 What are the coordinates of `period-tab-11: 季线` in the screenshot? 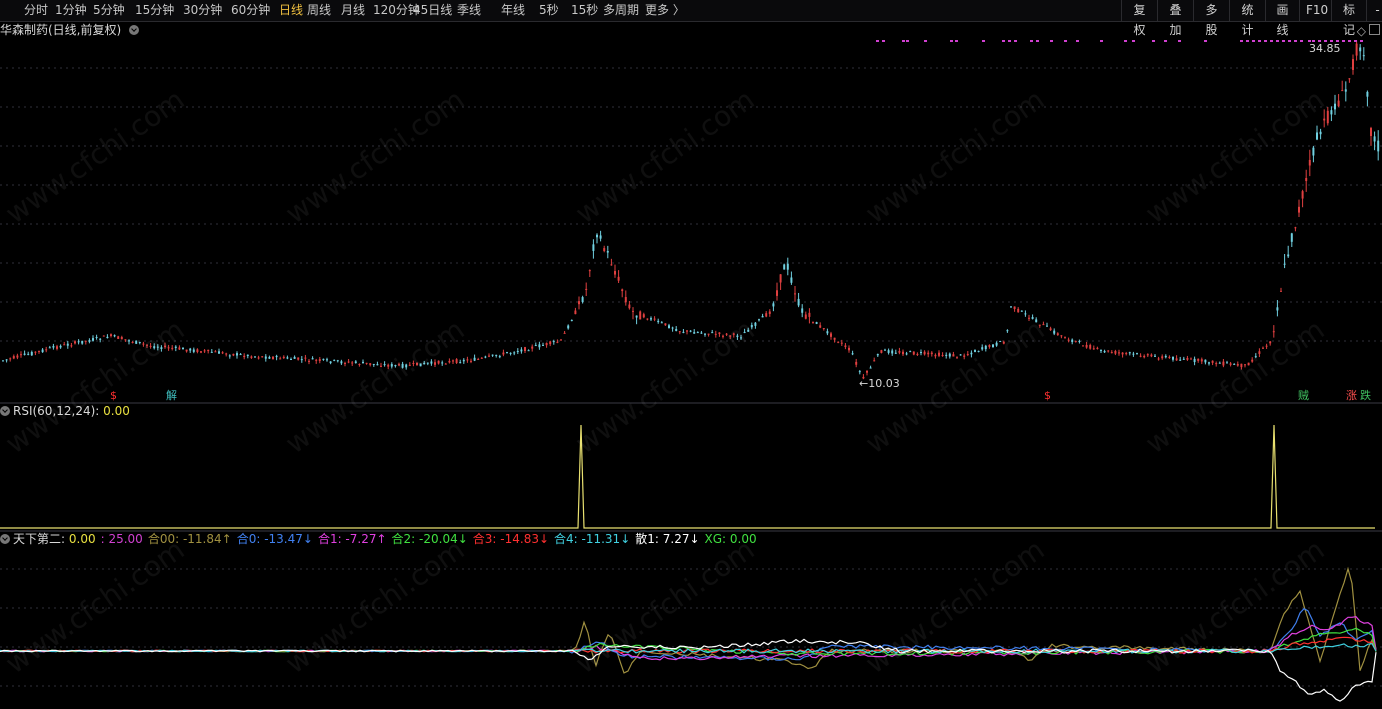 It's located at (469, 10).